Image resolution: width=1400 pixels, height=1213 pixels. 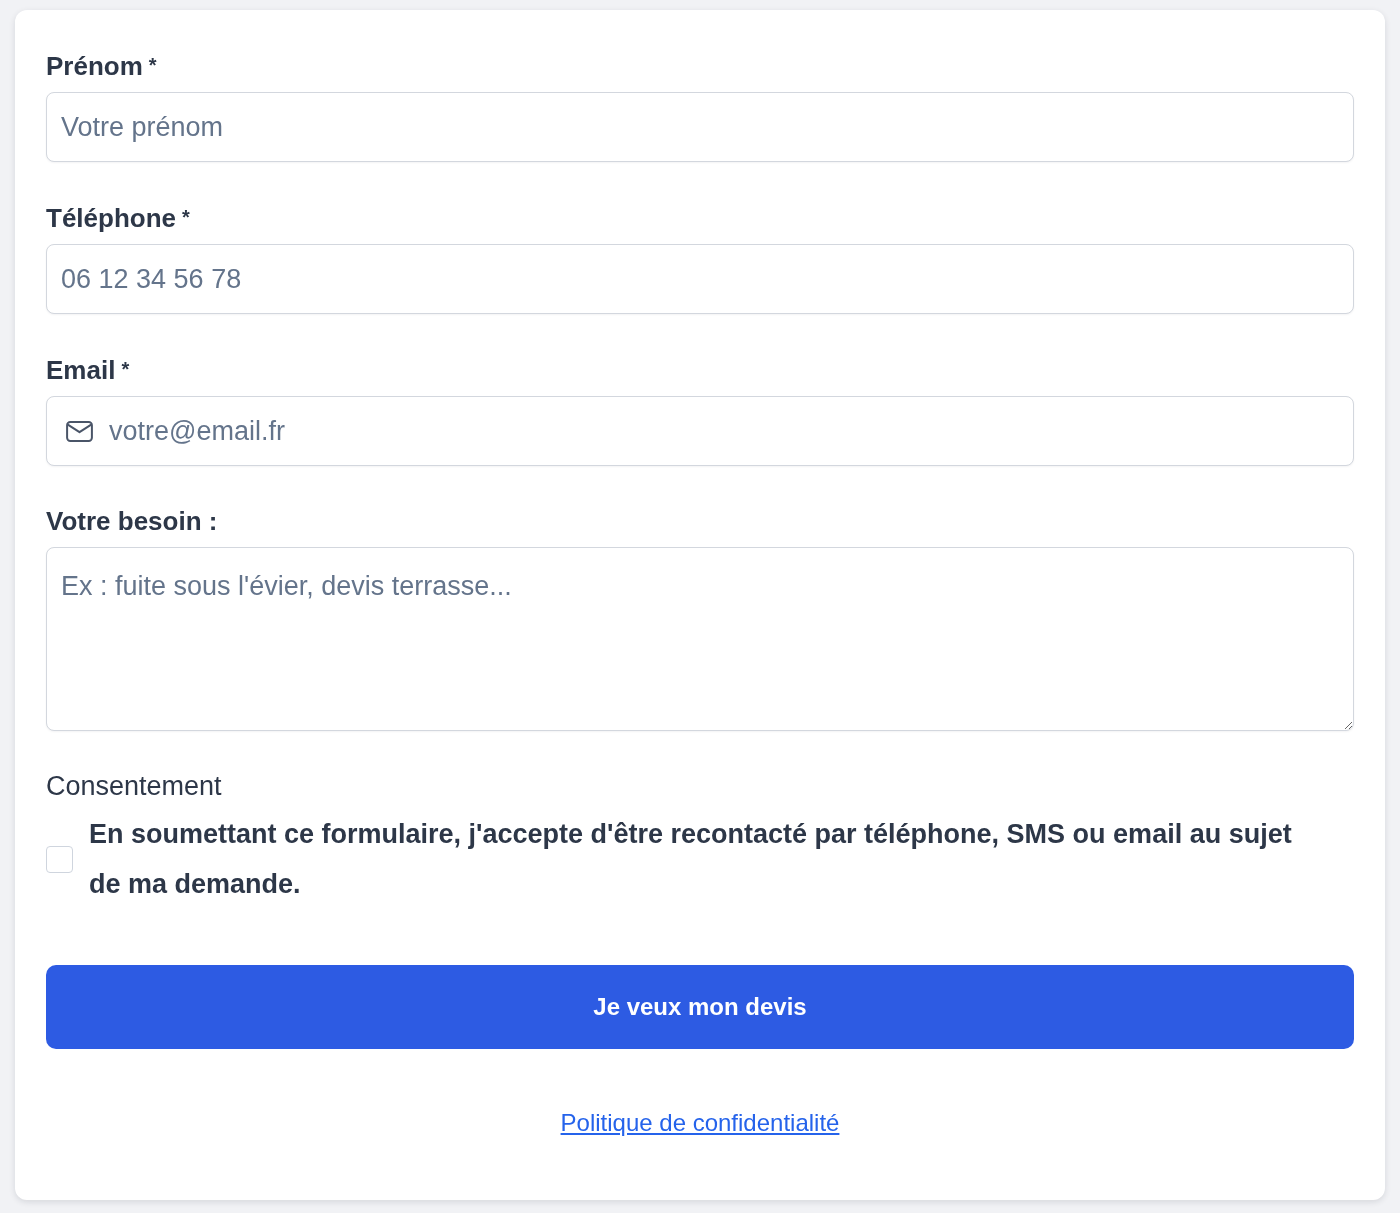 What do you see at coordinates (88, 370) in the screenshot?
I see `field-label: Email $^{*}$` at bounding box center [88, 370].